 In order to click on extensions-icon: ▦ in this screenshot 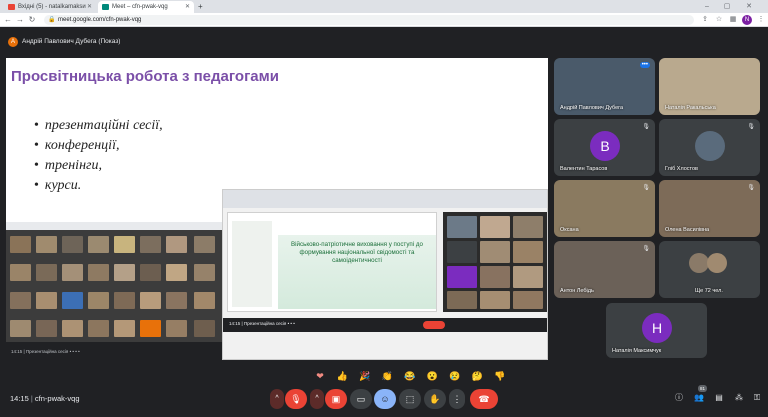, I will do `click(733, 20)`.